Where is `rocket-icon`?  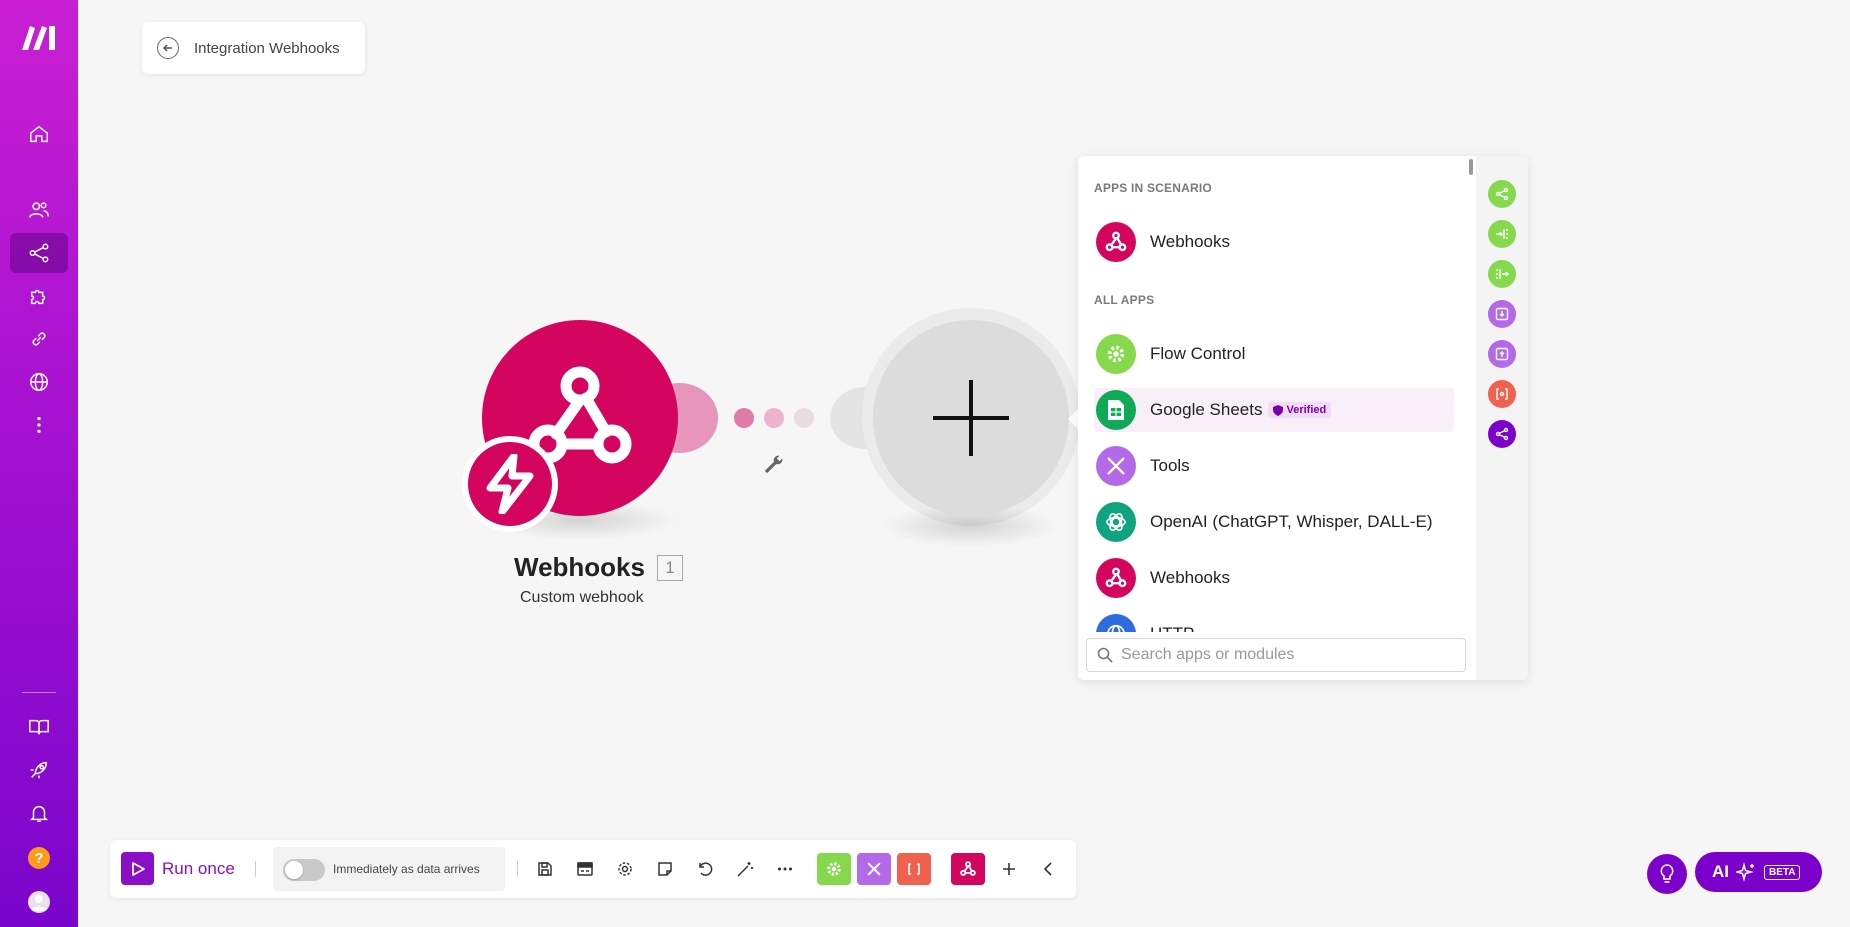 rocket-icon is located at coordinates (39, 770).